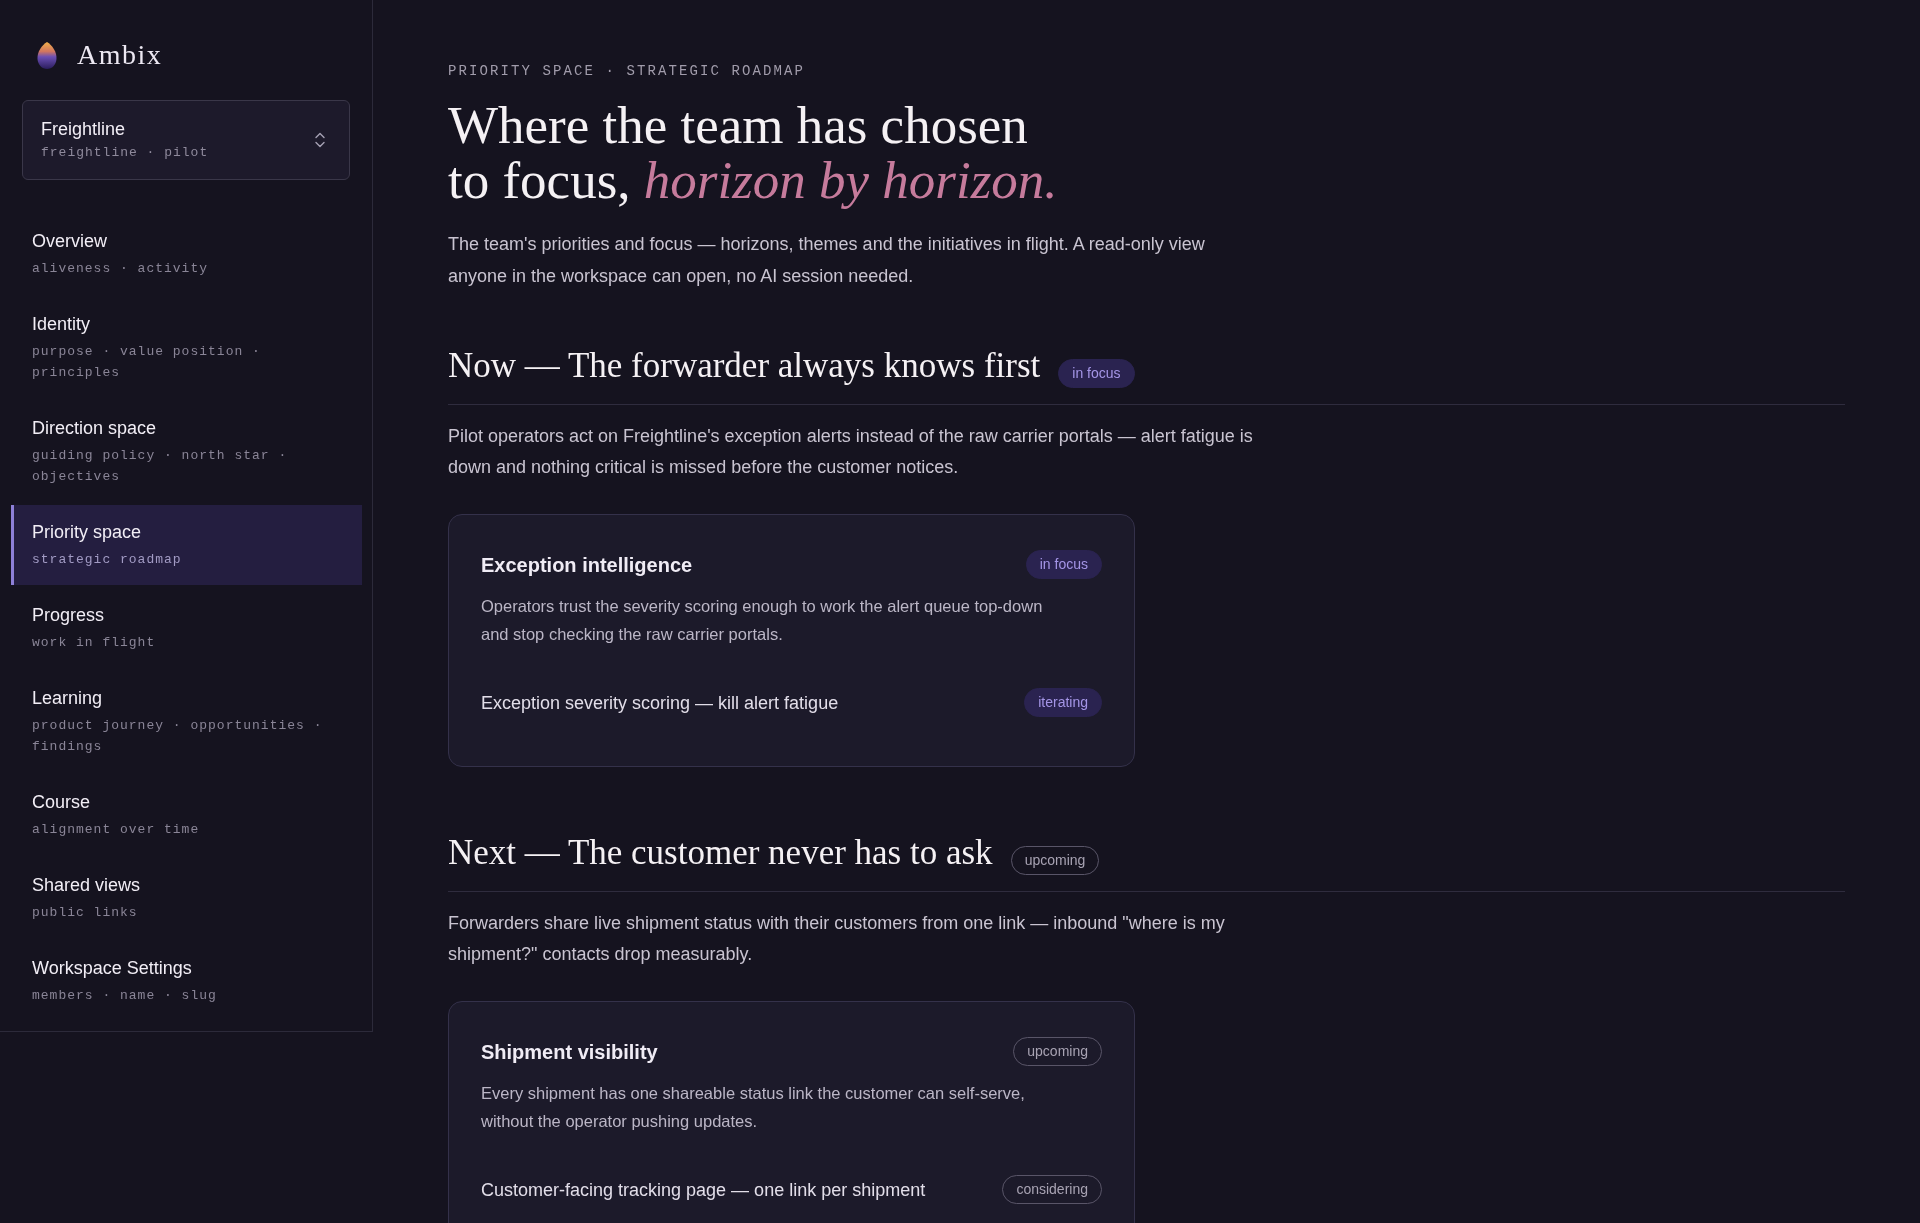 This screenshot has width=1920, height=1223. What do you see at coordinates (569, 1052) in the screenshot?
I see `card-title: Shipment visibility` at bounding box center [569, 1052].